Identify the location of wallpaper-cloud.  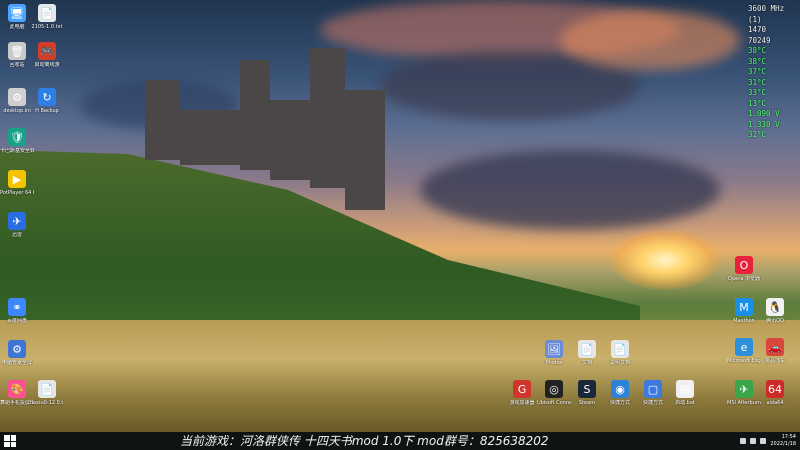
(650, 40).